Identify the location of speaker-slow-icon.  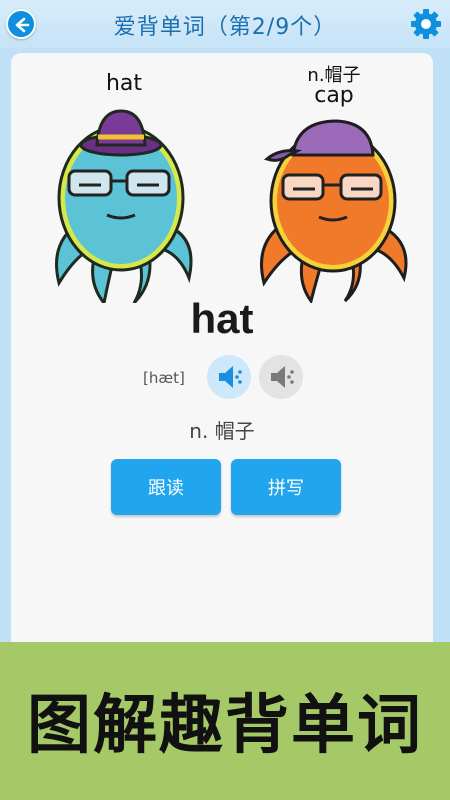
(282, 377).